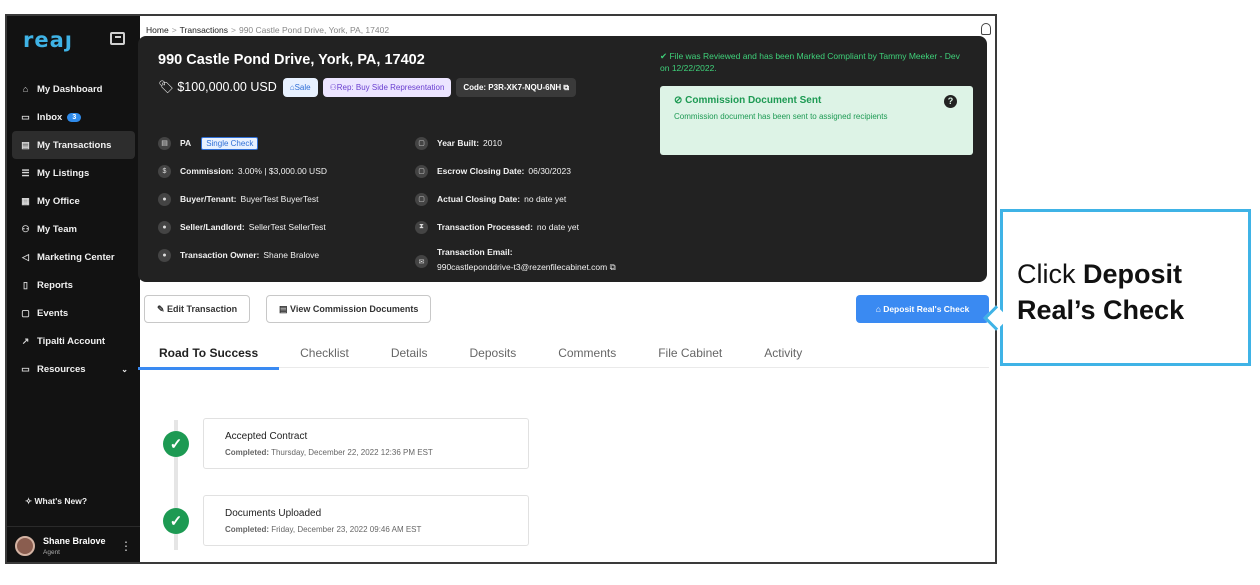 The height and width of the screenshot is (585, 1260). Describe the element at coordinates (73, 369) in the screenshot. I see `sidebar-item-resources: ▭ Resources ⌄` at that location.